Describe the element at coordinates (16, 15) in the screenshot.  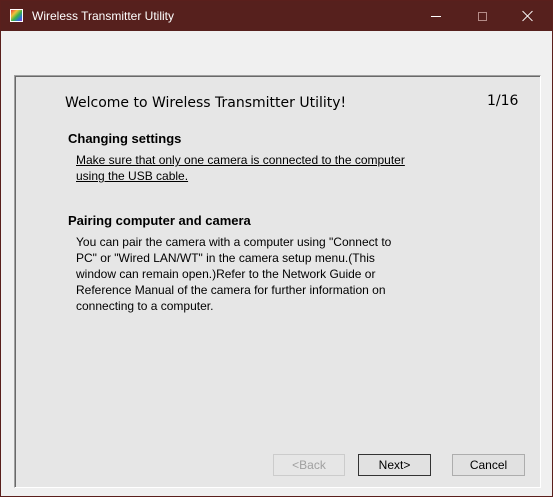
I see `app-icon` at that location.